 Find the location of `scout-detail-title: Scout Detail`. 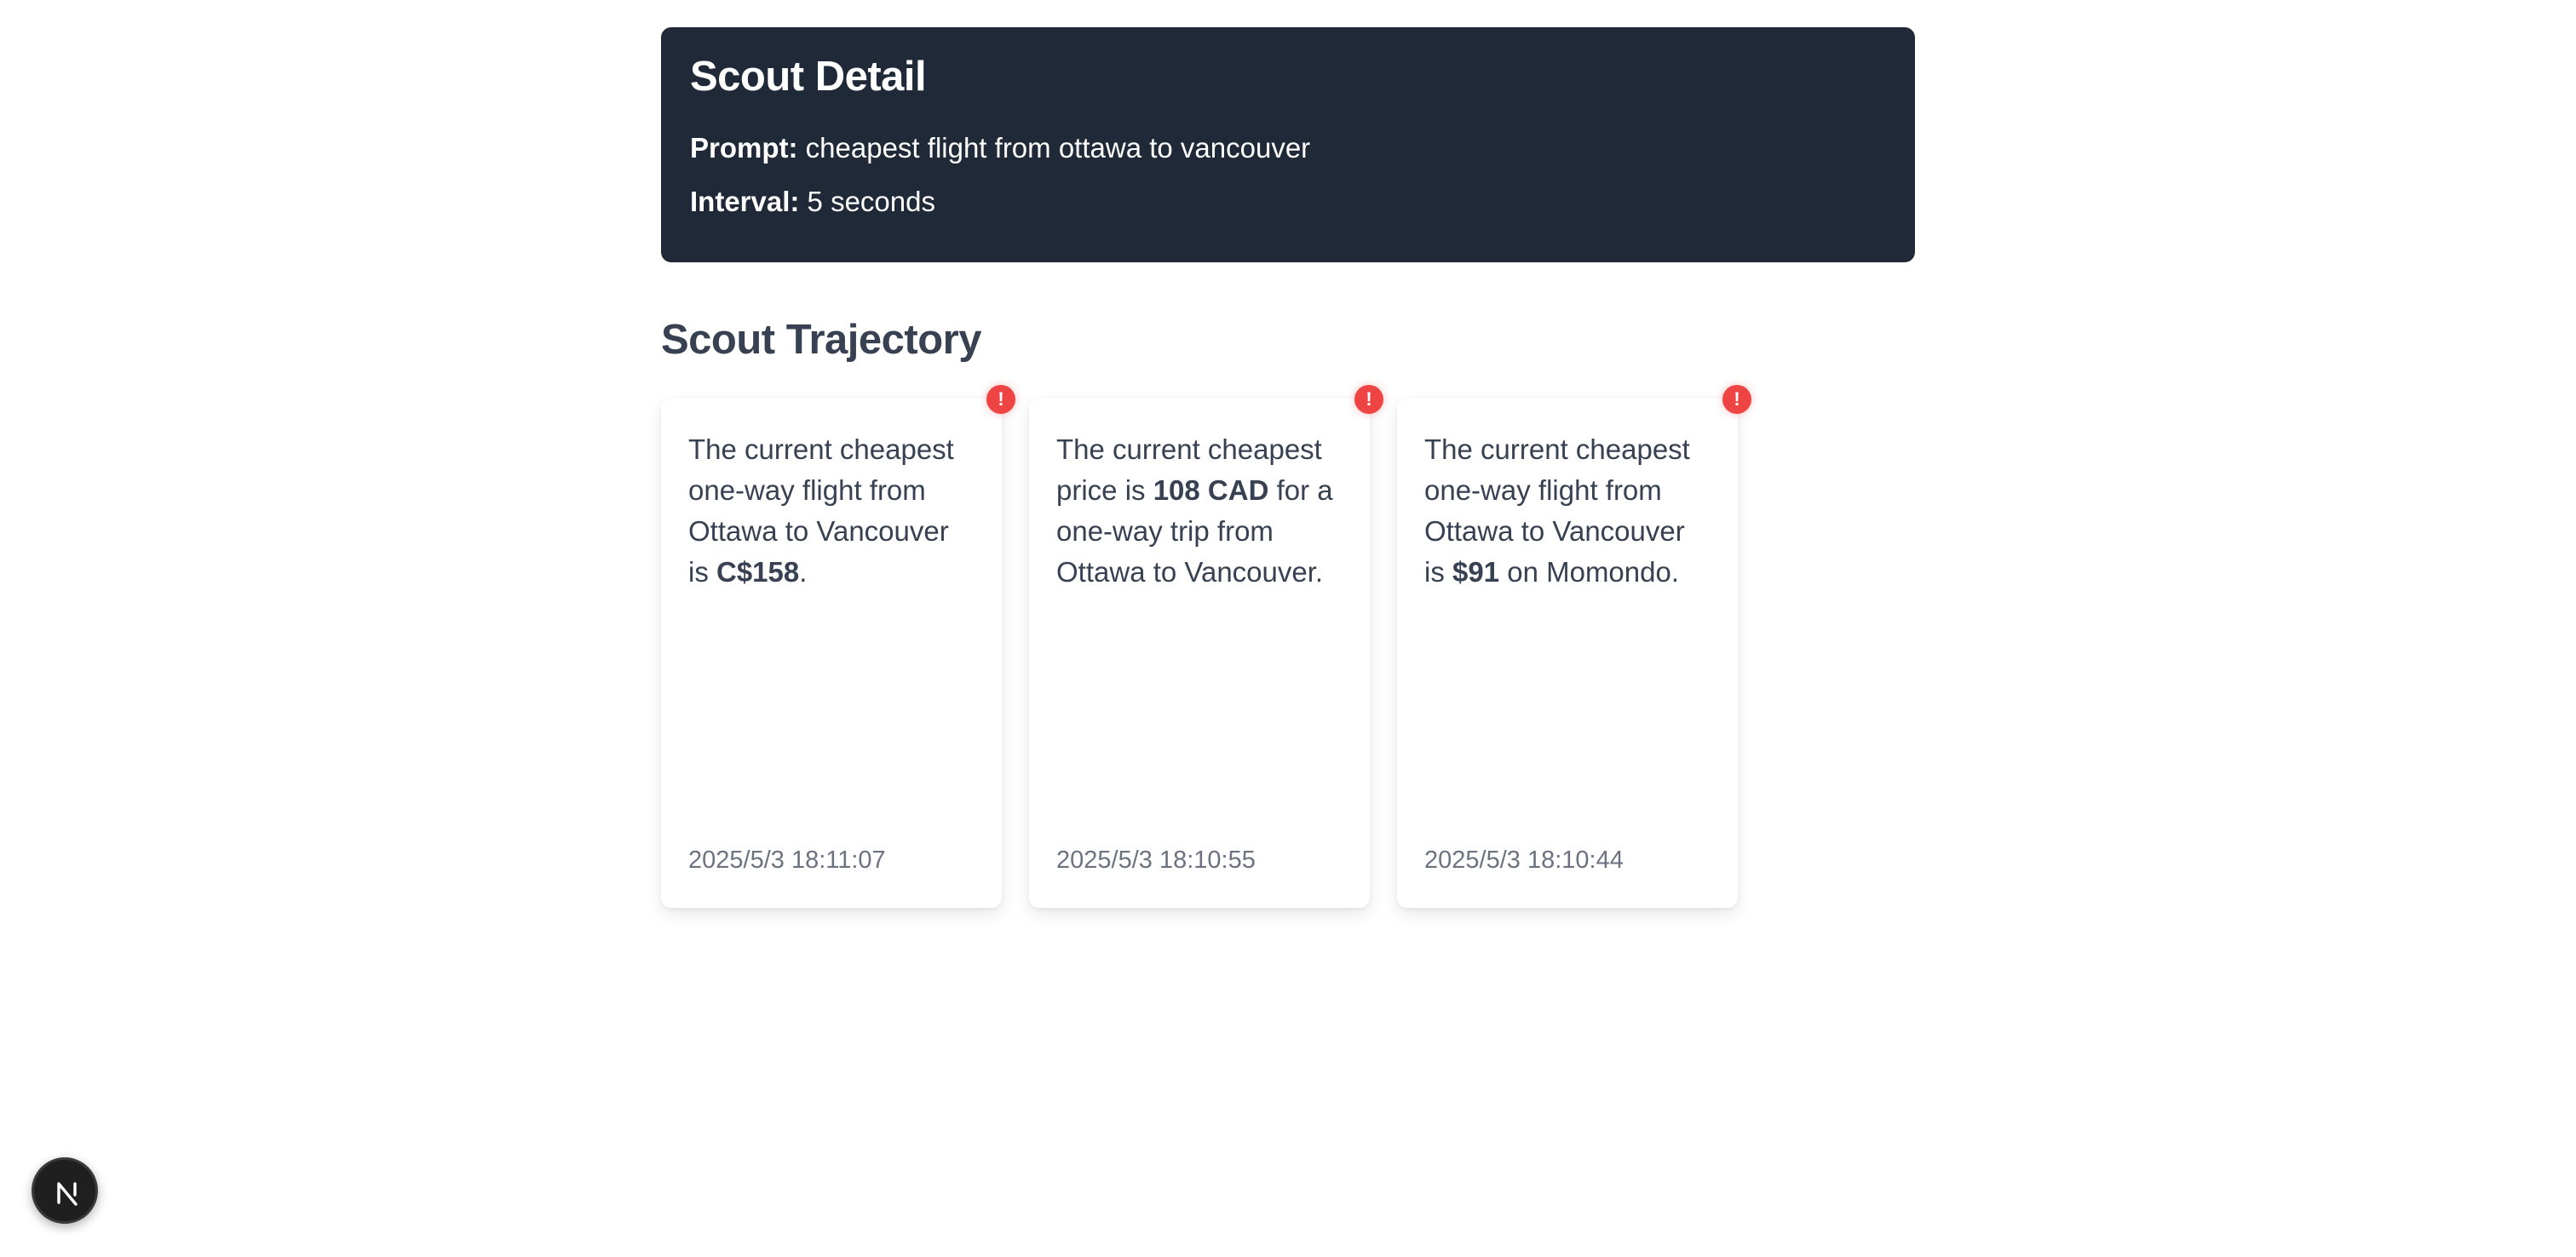

scout-detail-title: Scout Detail is located at coordinates (809, 77).